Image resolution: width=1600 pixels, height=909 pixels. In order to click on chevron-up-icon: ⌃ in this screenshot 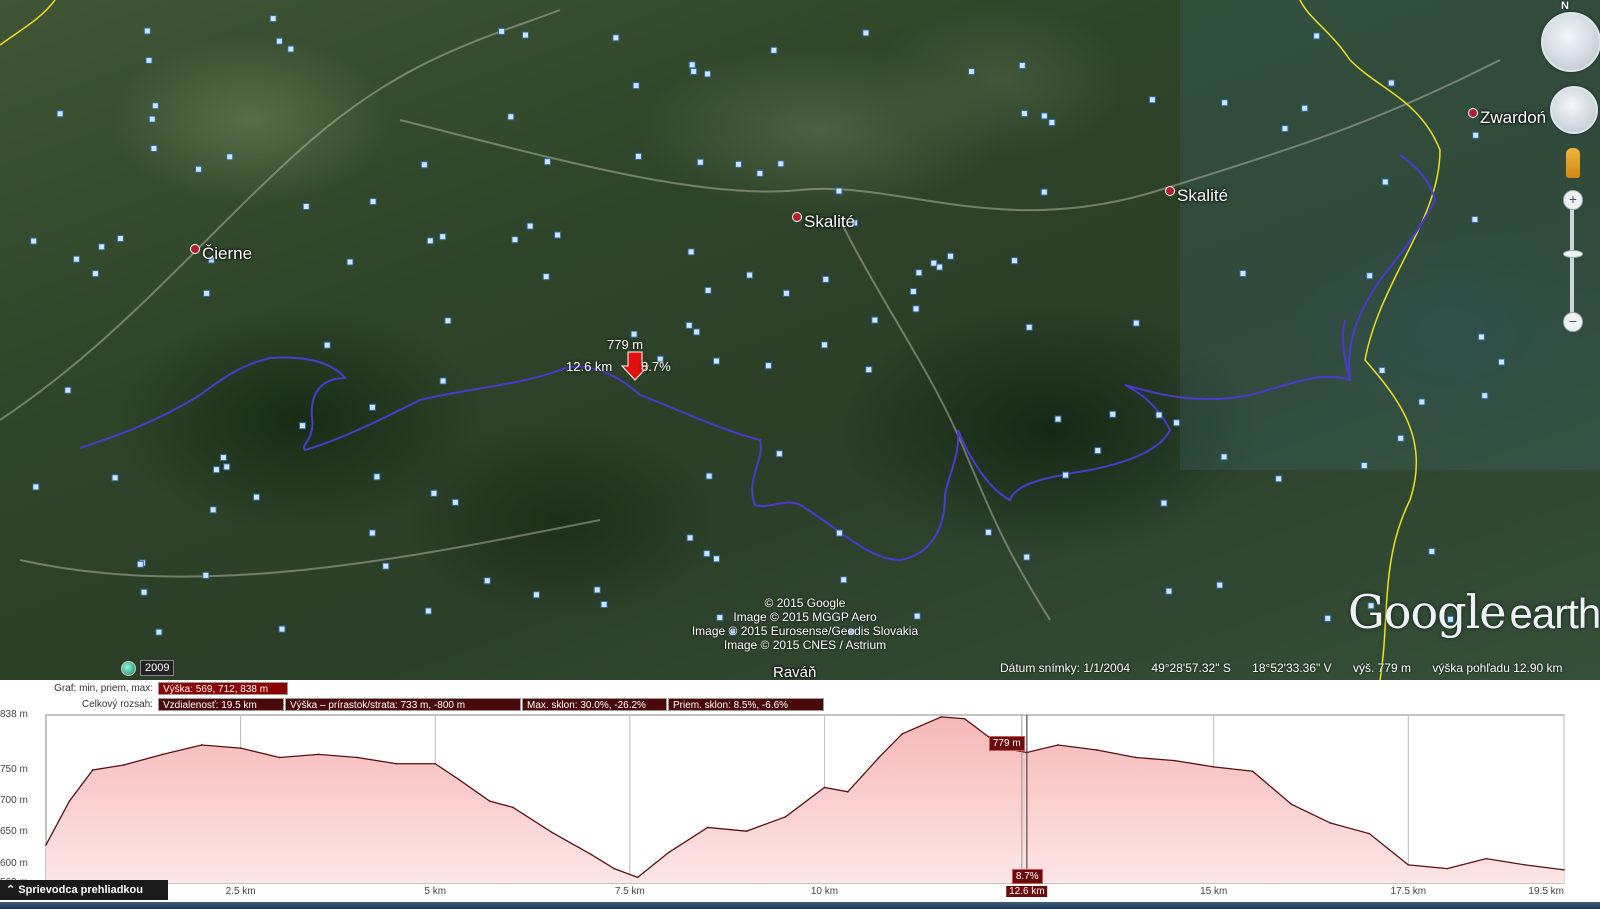, I will do `click(12, 890)`.